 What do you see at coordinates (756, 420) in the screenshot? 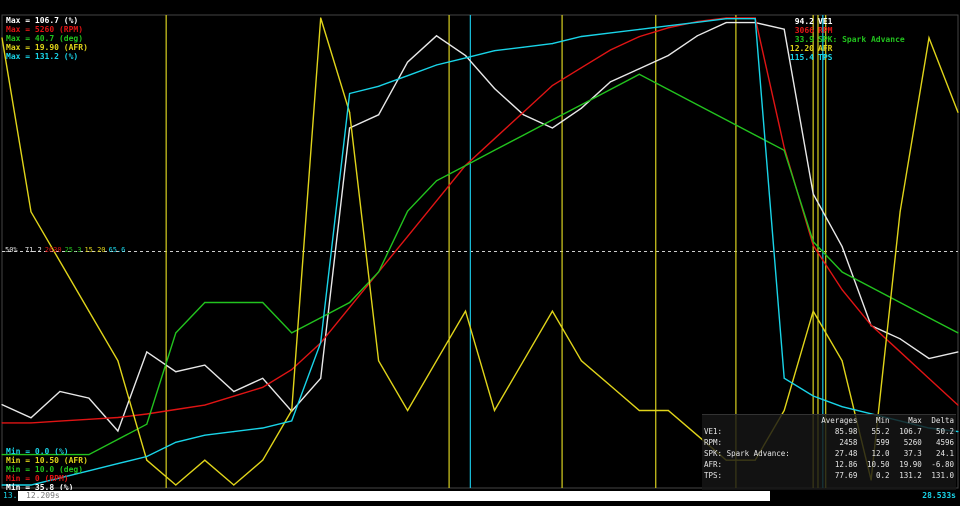
I see `stats-header` at bounding box center [756, 420].